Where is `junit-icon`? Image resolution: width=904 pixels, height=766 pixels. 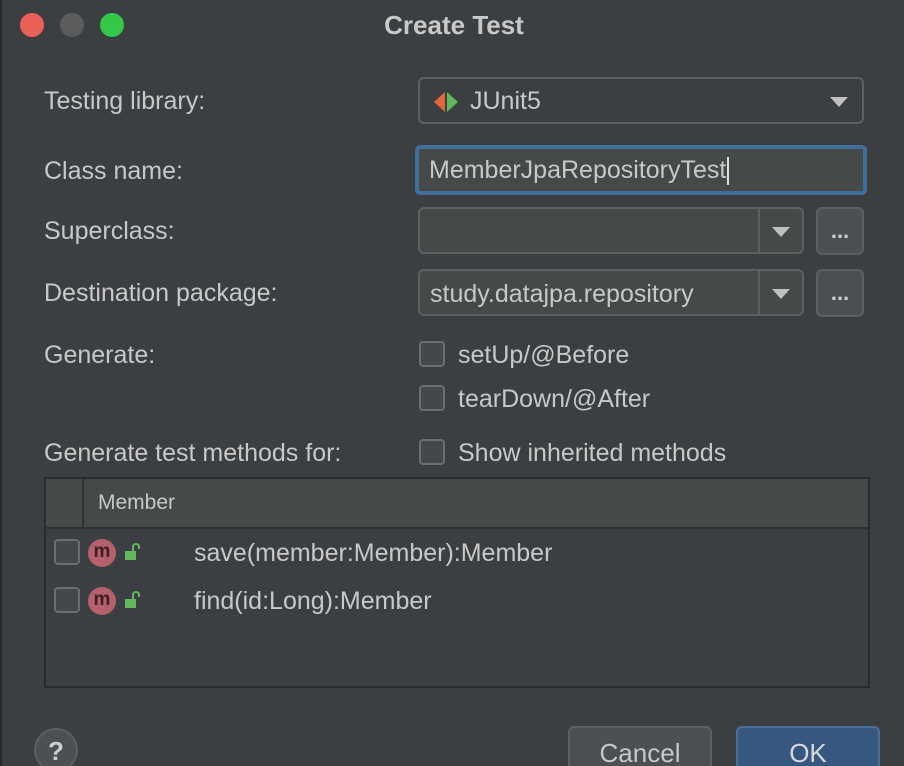
junit-icon is located at coordinates (446, 102).